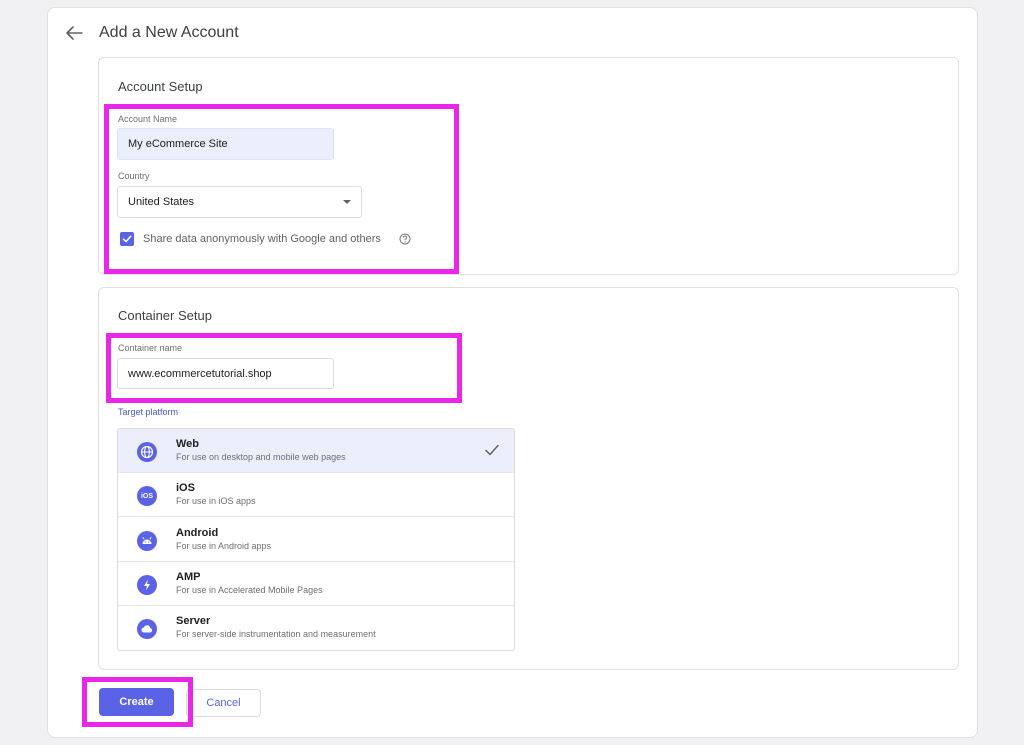  Describe the element at coordinates (216, 501) in the screenshot. I see `platform-description: For use in iOS apps` at that location.